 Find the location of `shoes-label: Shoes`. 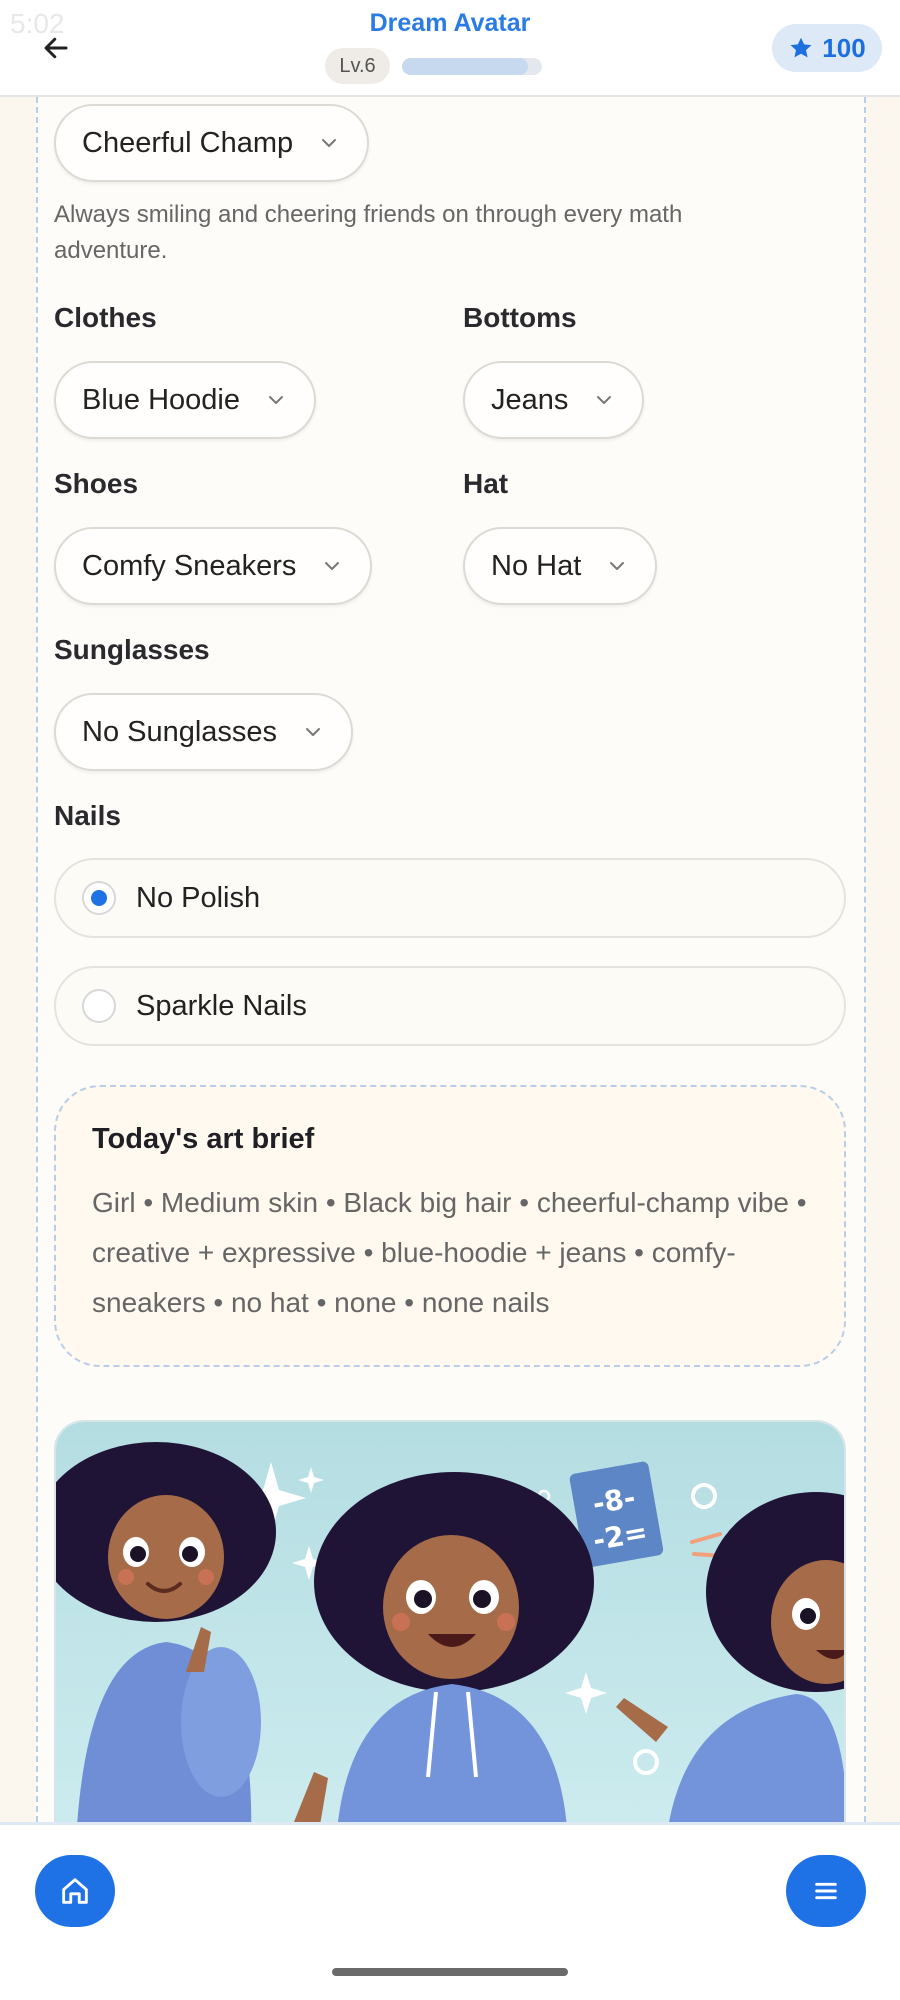

shoes-label: Shoes is located at coordinates (96, 483).